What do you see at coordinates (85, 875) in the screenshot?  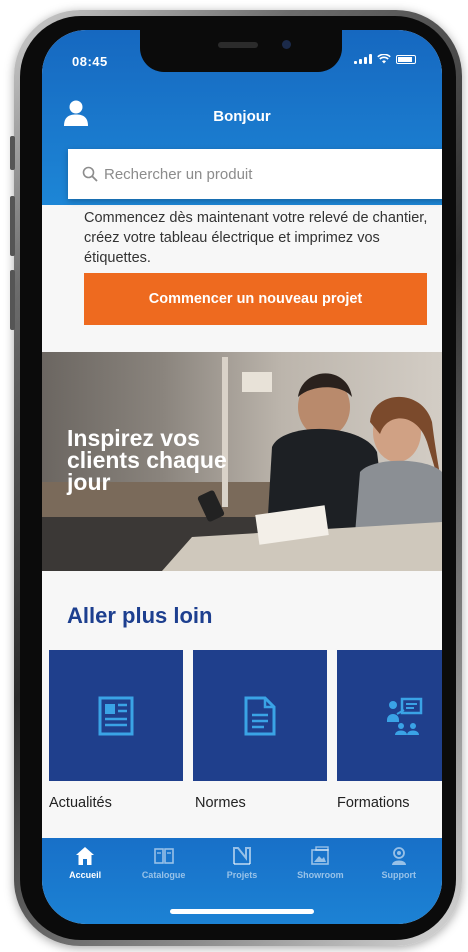 I see `tab-label: Accueil` at bounding box center [85, 875].